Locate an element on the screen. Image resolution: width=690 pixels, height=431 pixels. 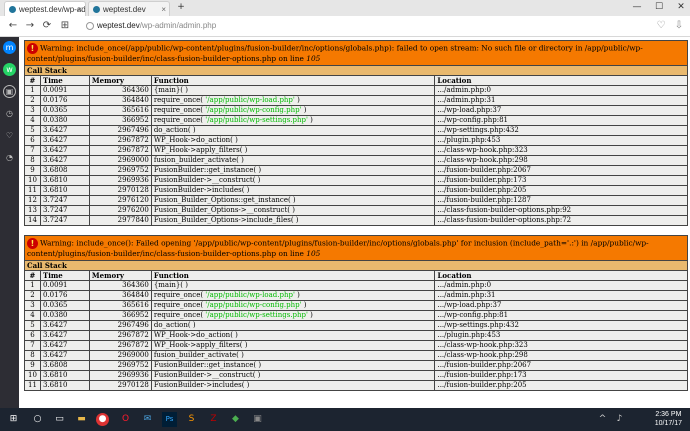
volume-icon: ♪ is located at coordinates (619, 419).